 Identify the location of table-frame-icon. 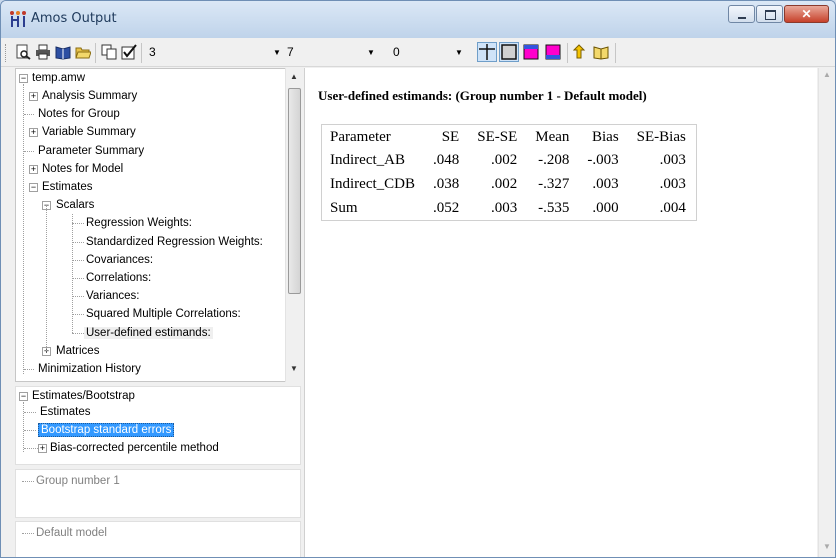
(509, 52).